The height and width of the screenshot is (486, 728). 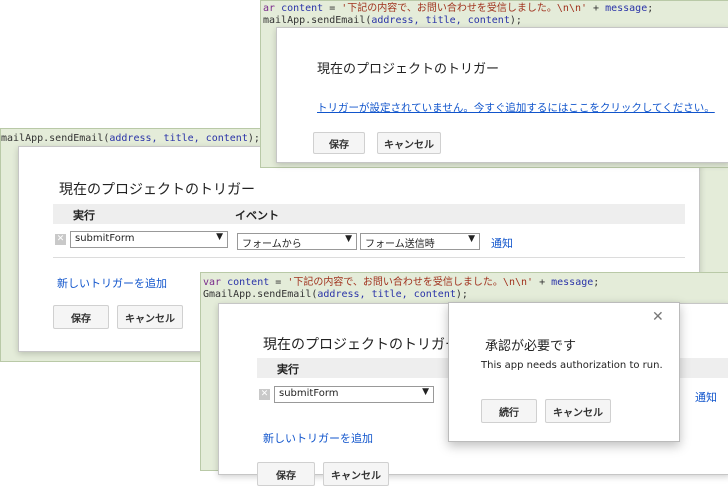 I want to click on auth-message: This app needs authorization to run., so click(x=572, y=365).